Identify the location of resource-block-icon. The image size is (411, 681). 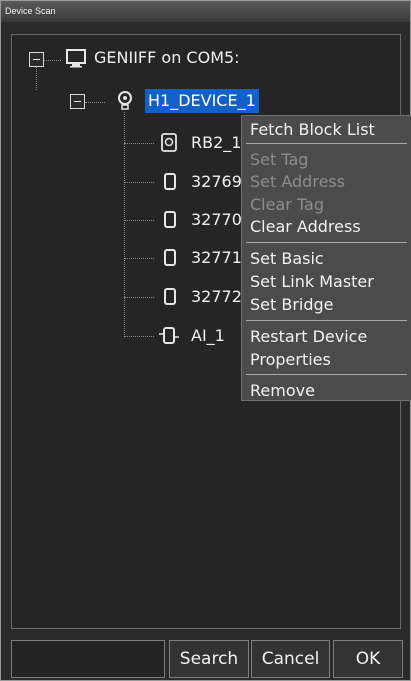
(169, 145).